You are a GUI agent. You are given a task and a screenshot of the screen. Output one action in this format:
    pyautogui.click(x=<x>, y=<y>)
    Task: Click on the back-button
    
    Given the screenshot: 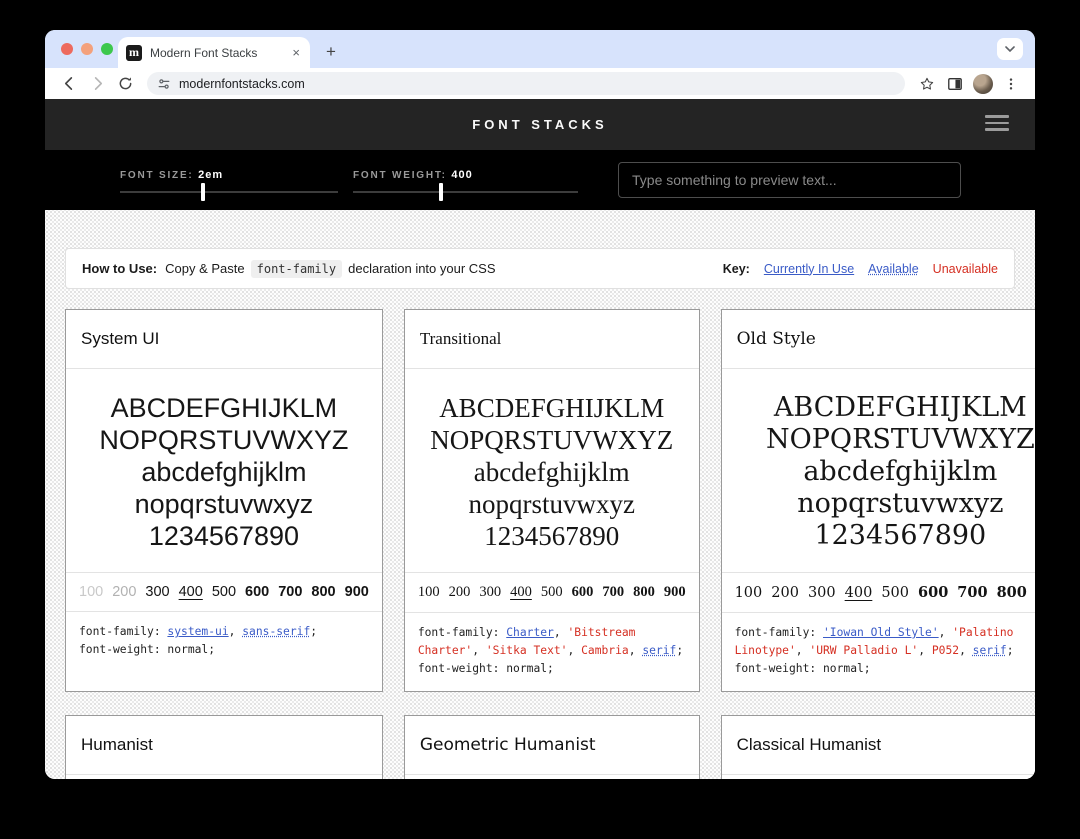 What is the action you would take?
    pyautogui.click(x=69, y=84)
    